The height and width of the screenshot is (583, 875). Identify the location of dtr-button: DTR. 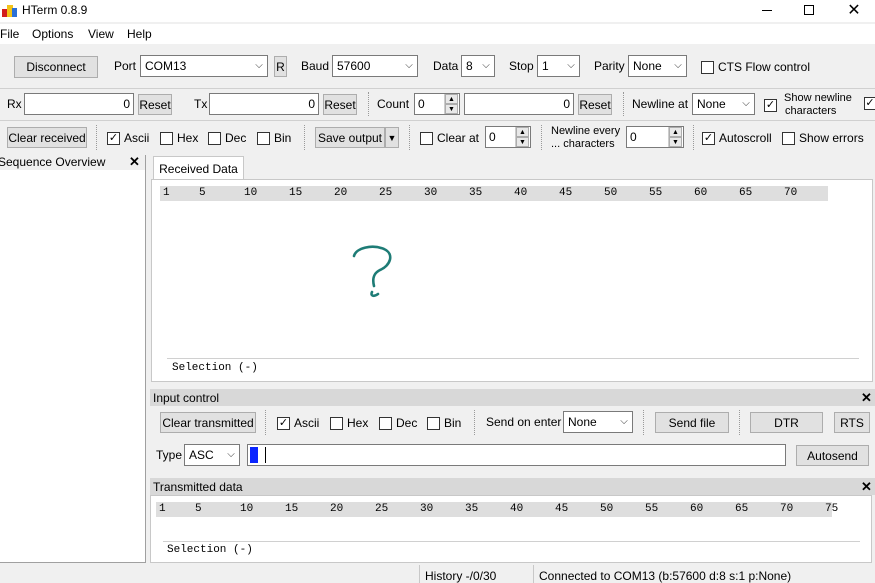
(786, 422).